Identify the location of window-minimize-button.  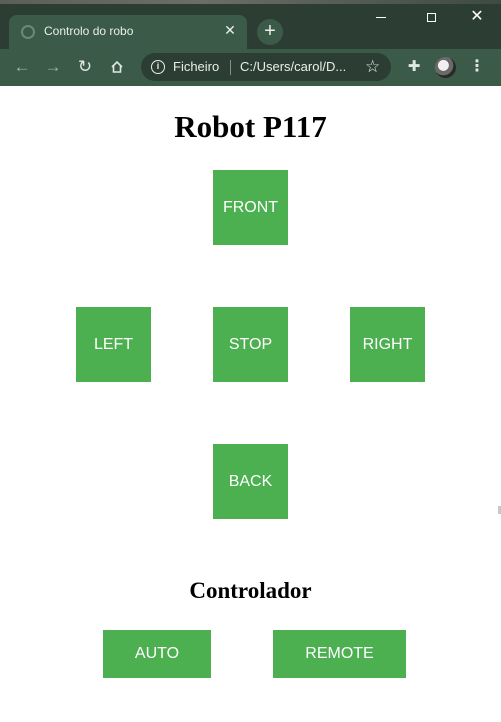
(381, 17).